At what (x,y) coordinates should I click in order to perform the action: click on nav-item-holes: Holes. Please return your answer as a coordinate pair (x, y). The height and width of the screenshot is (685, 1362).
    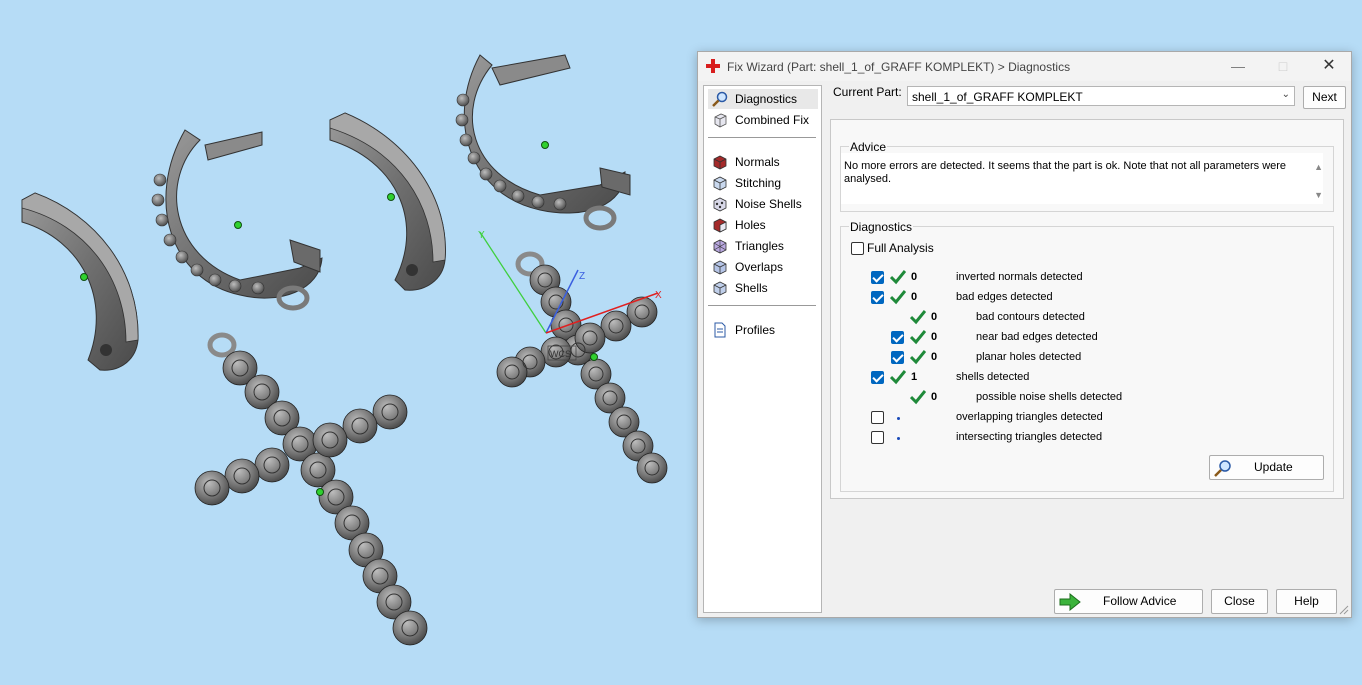
    Looking at the image, I should click on (763, 225).